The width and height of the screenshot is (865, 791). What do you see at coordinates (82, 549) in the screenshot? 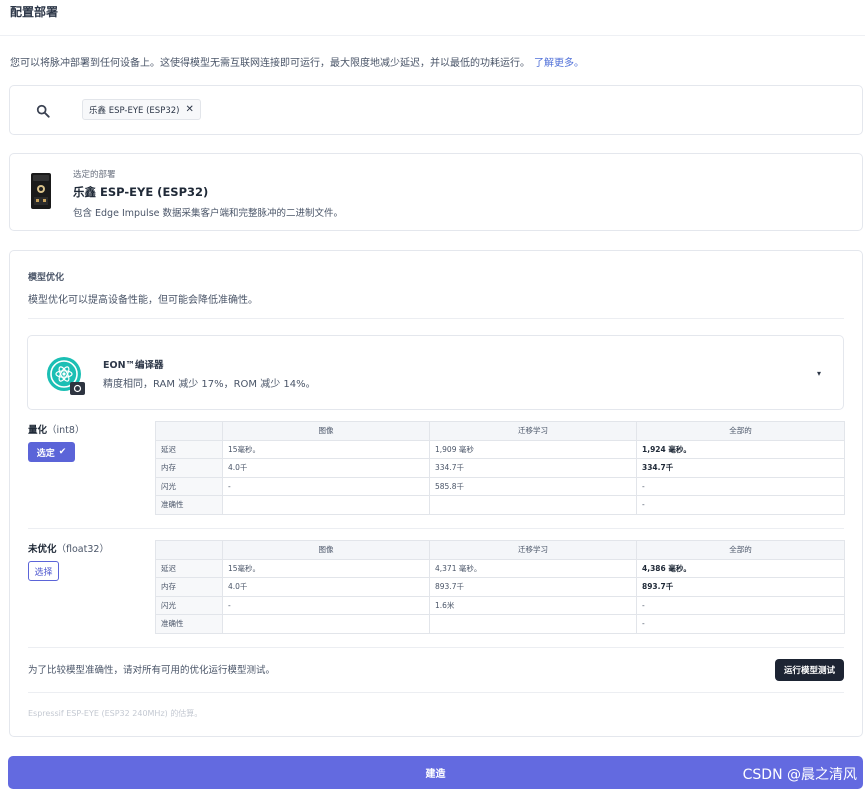
I see `unoptimized-label-suffix: （float32）` at bounding box center [82, 549].